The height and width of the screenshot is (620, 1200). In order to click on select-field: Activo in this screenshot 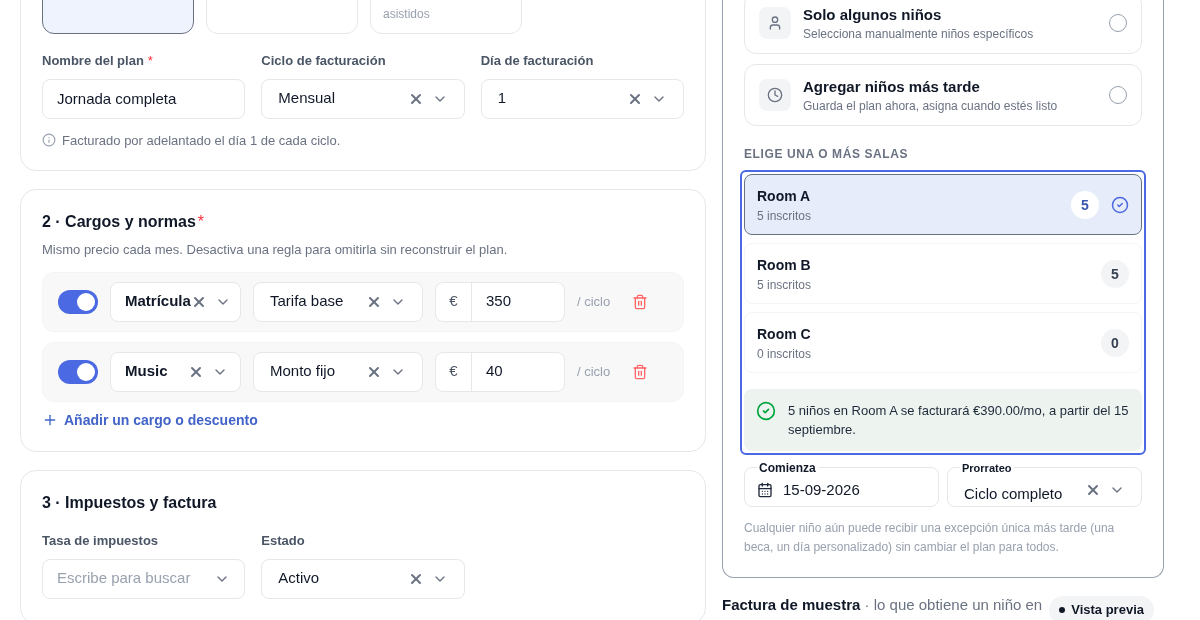, I will do `click(363, 578)`.